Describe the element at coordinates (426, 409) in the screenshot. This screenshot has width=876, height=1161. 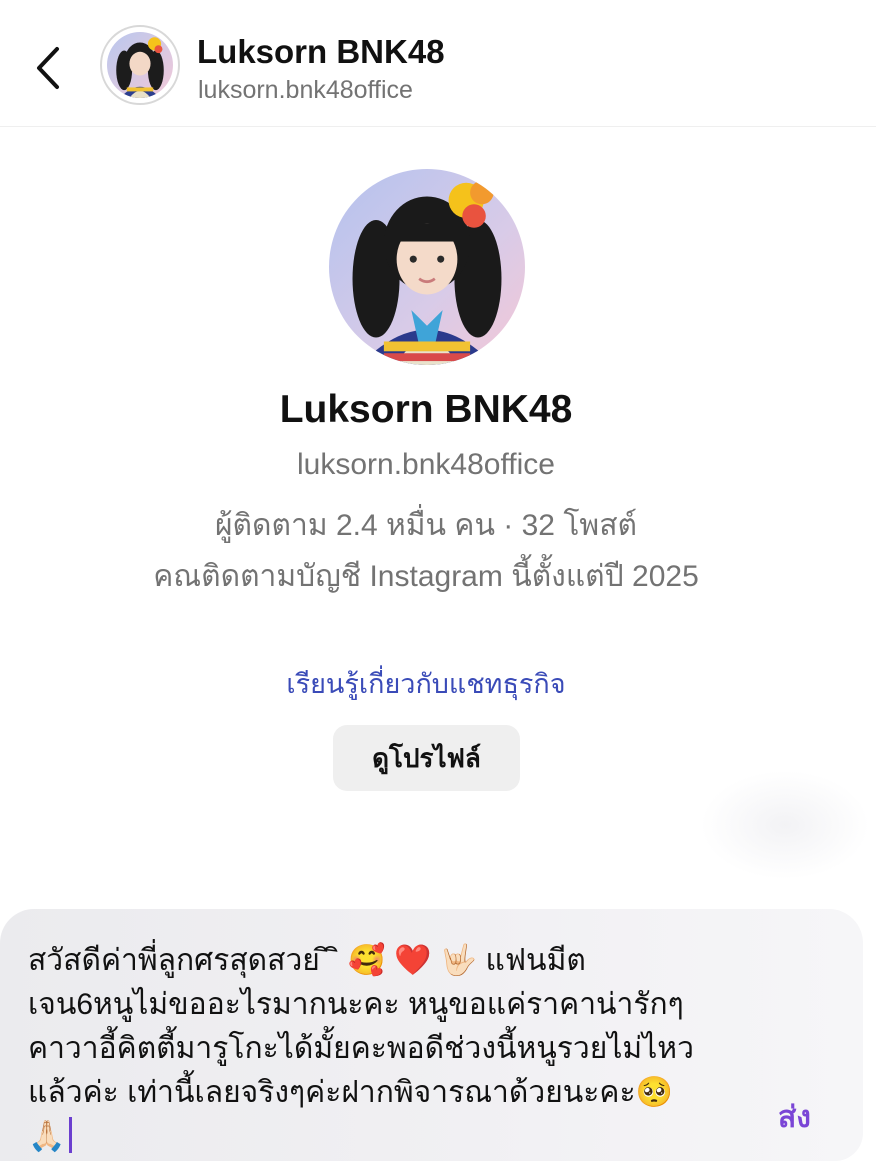
I see `profile-name: Luksorn BNK48` at that location.